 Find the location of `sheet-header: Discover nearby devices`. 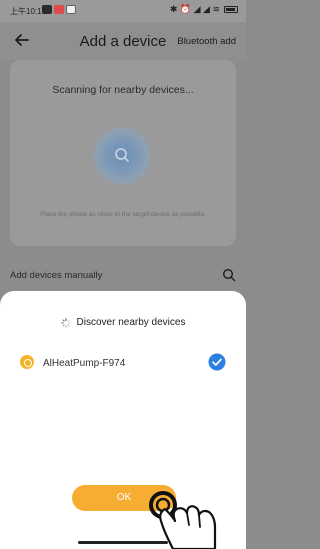

sheet-header: Discover nearby devices is located at coordinates (123, 322).